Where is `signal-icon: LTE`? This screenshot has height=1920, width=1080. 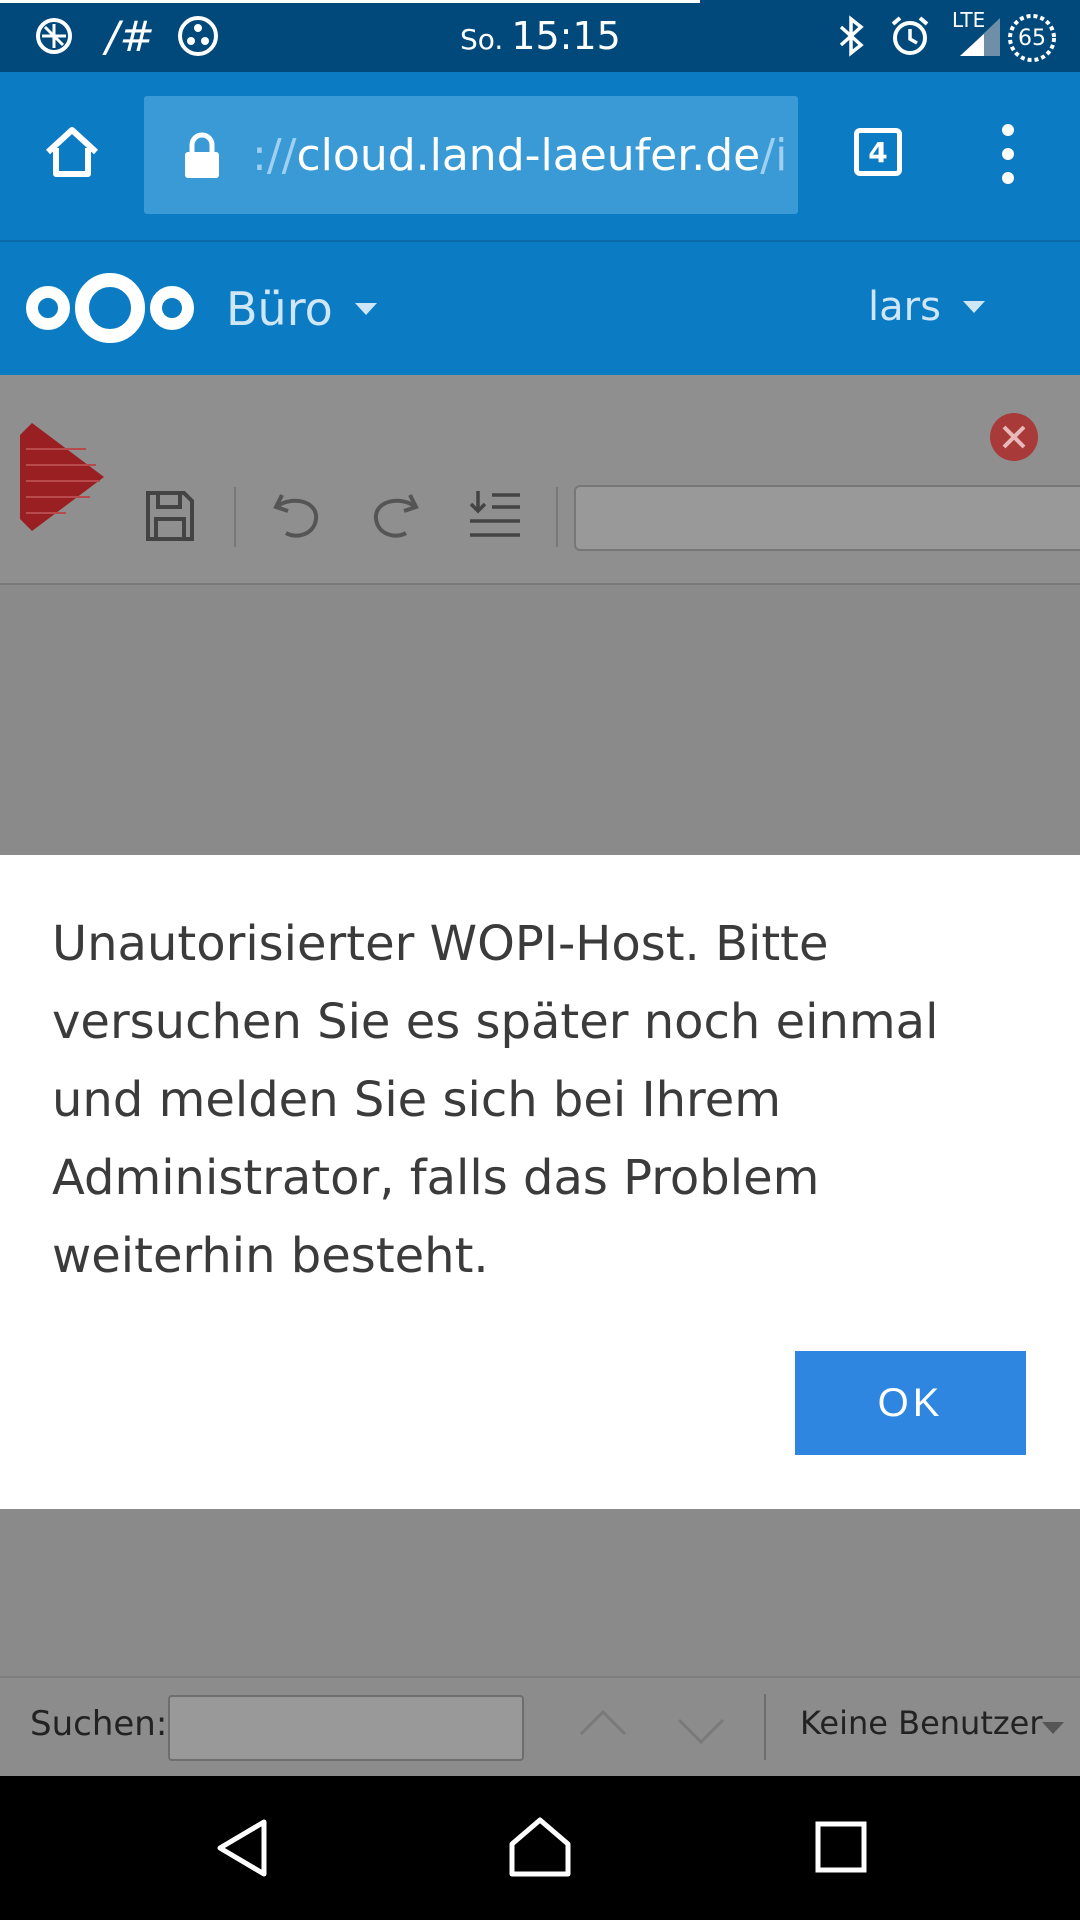
signal-icon: LTE is located at coordinates (978, 33).